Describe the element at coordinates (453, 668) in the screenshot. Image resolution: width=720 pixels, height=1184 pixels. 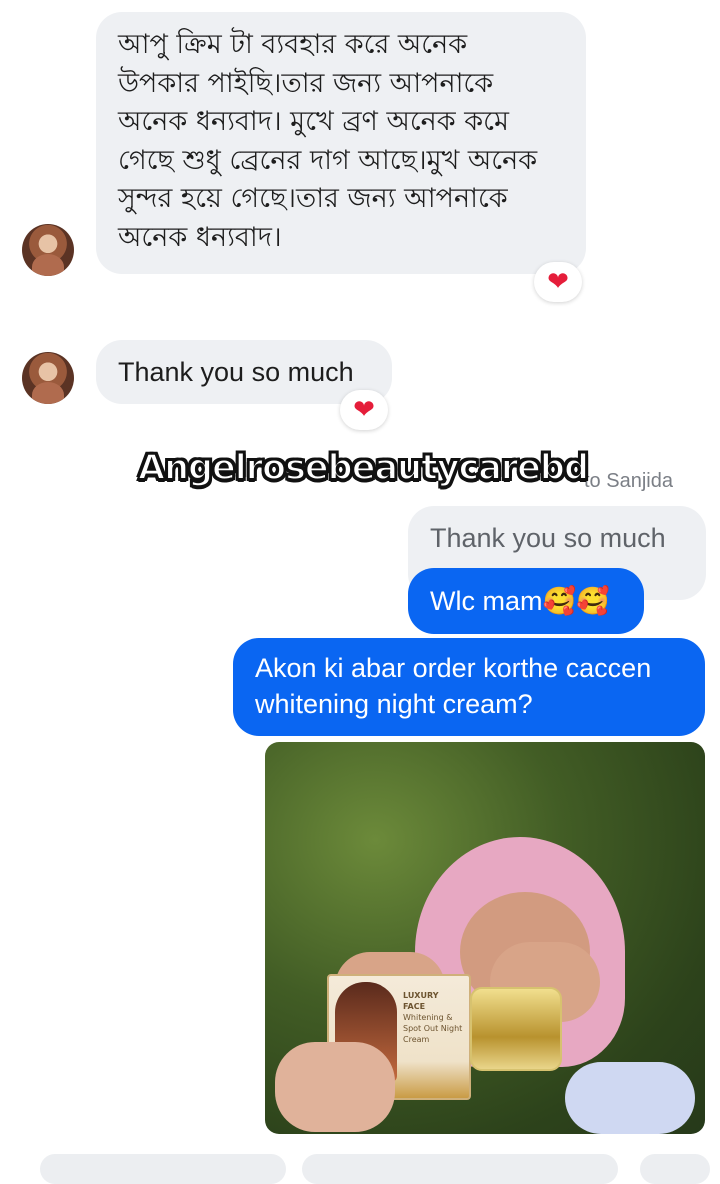
I see `message-line: Akon ki abar order korthe caccen` at that location.